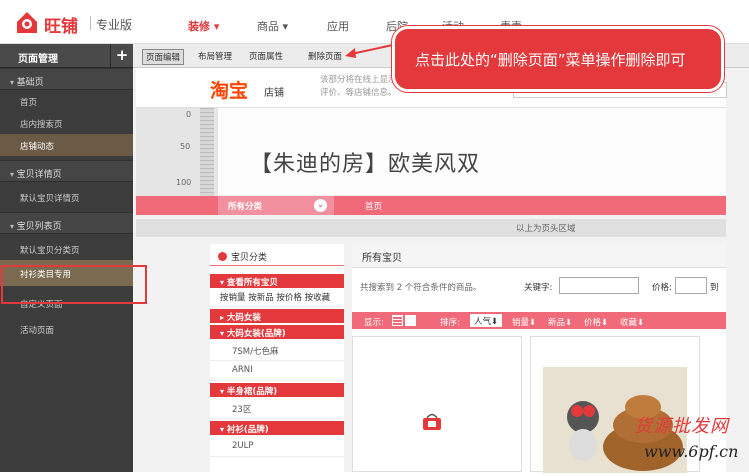 This screenshot has height=476, width=749. Describe the element at coordinates (277, 255) in the screenshot. I see `category-title: 宝贝分类` at that location.